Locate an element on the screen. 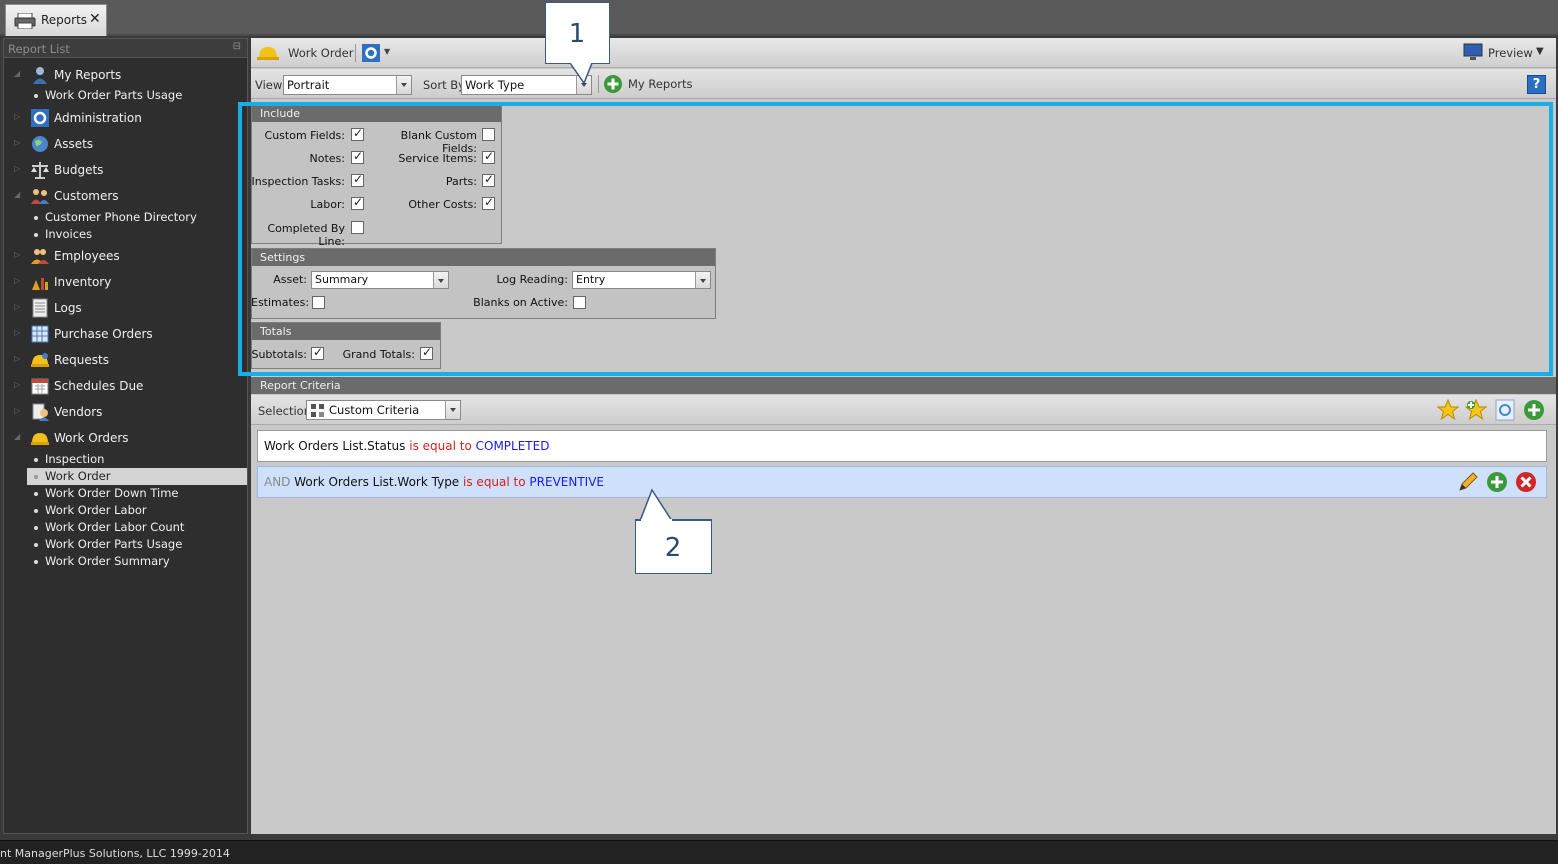  callout-2-number: 2 is located at coordinates (673, 548).